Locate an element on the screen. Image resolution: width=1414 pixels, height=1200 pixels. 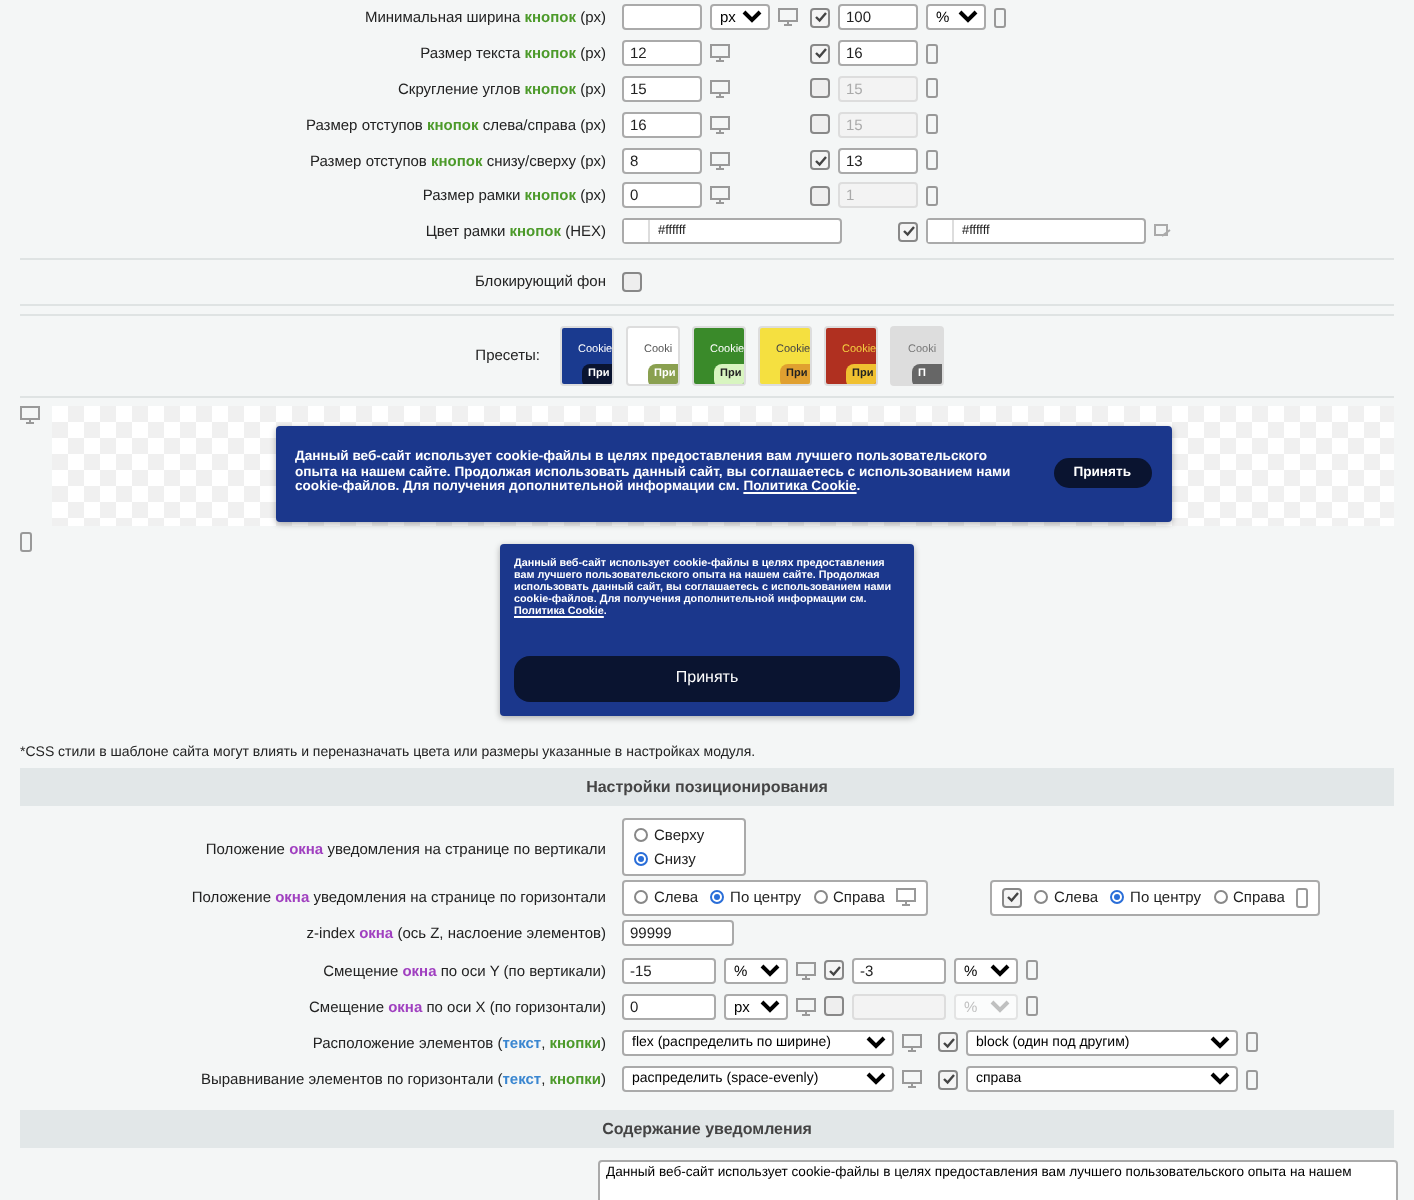
reset-icon is located at coordinates (1163, 231).